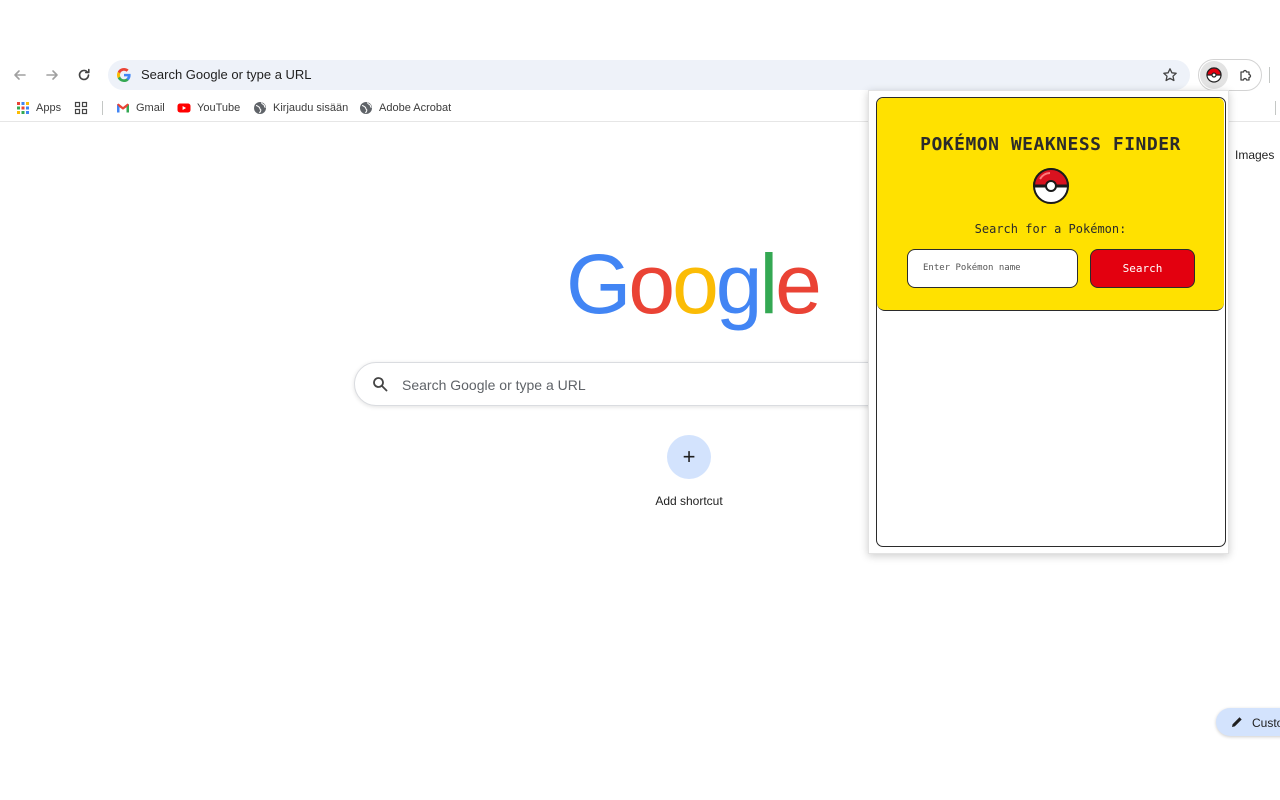 The height and width of the screenshot is (800, 1280). I want to click on images-link: Images, so click(1254, 155).